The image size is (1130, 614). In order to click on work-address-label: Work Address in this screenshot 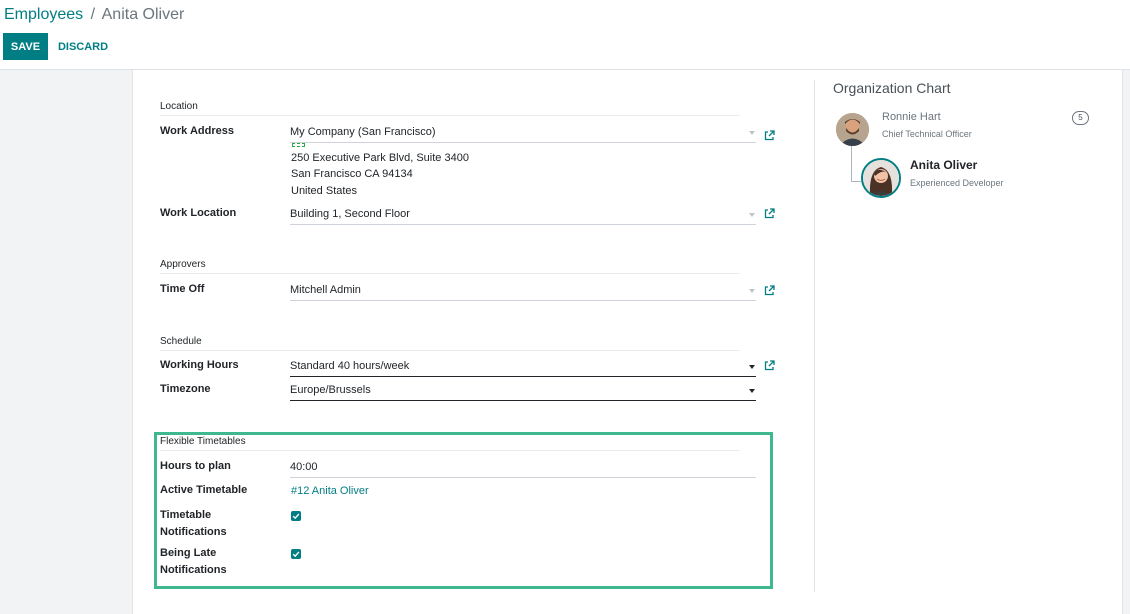, I will do `click(197, 131)`.